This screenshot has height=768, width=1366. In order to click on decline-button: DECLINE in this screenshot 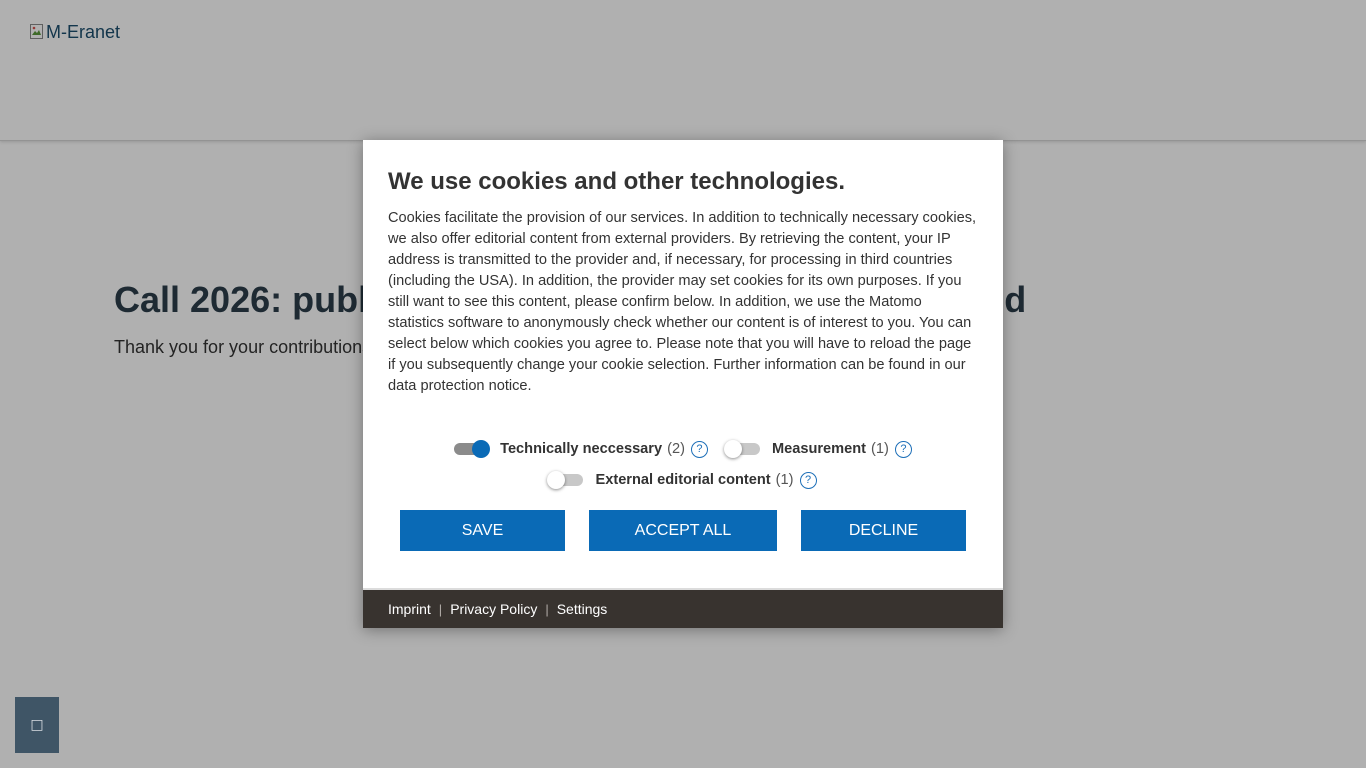, I will do `click(883, 530)`.